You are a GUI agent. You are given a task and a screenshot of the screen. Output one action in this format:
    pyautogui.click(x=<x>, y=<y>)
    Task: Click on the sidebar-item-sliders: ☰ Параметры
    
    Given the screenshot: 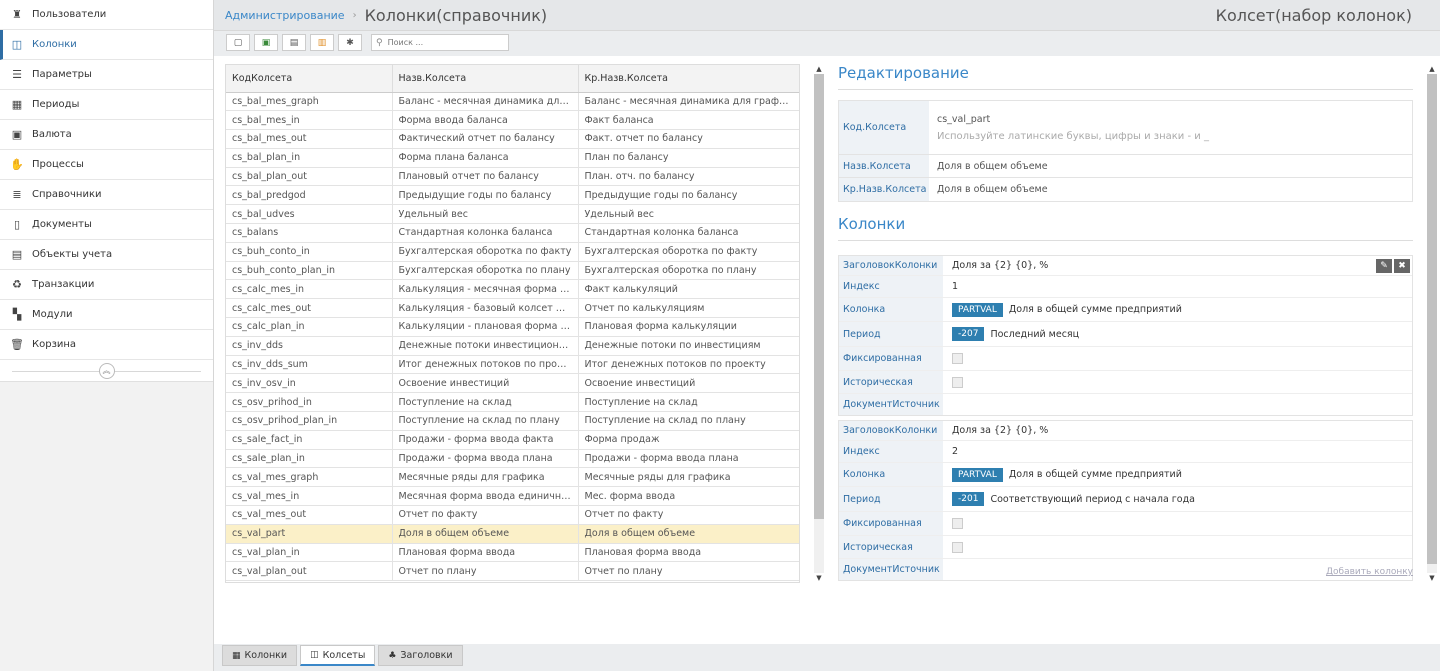 What is the action you would take?
    pyautogui.click(x=106, y=75)
    